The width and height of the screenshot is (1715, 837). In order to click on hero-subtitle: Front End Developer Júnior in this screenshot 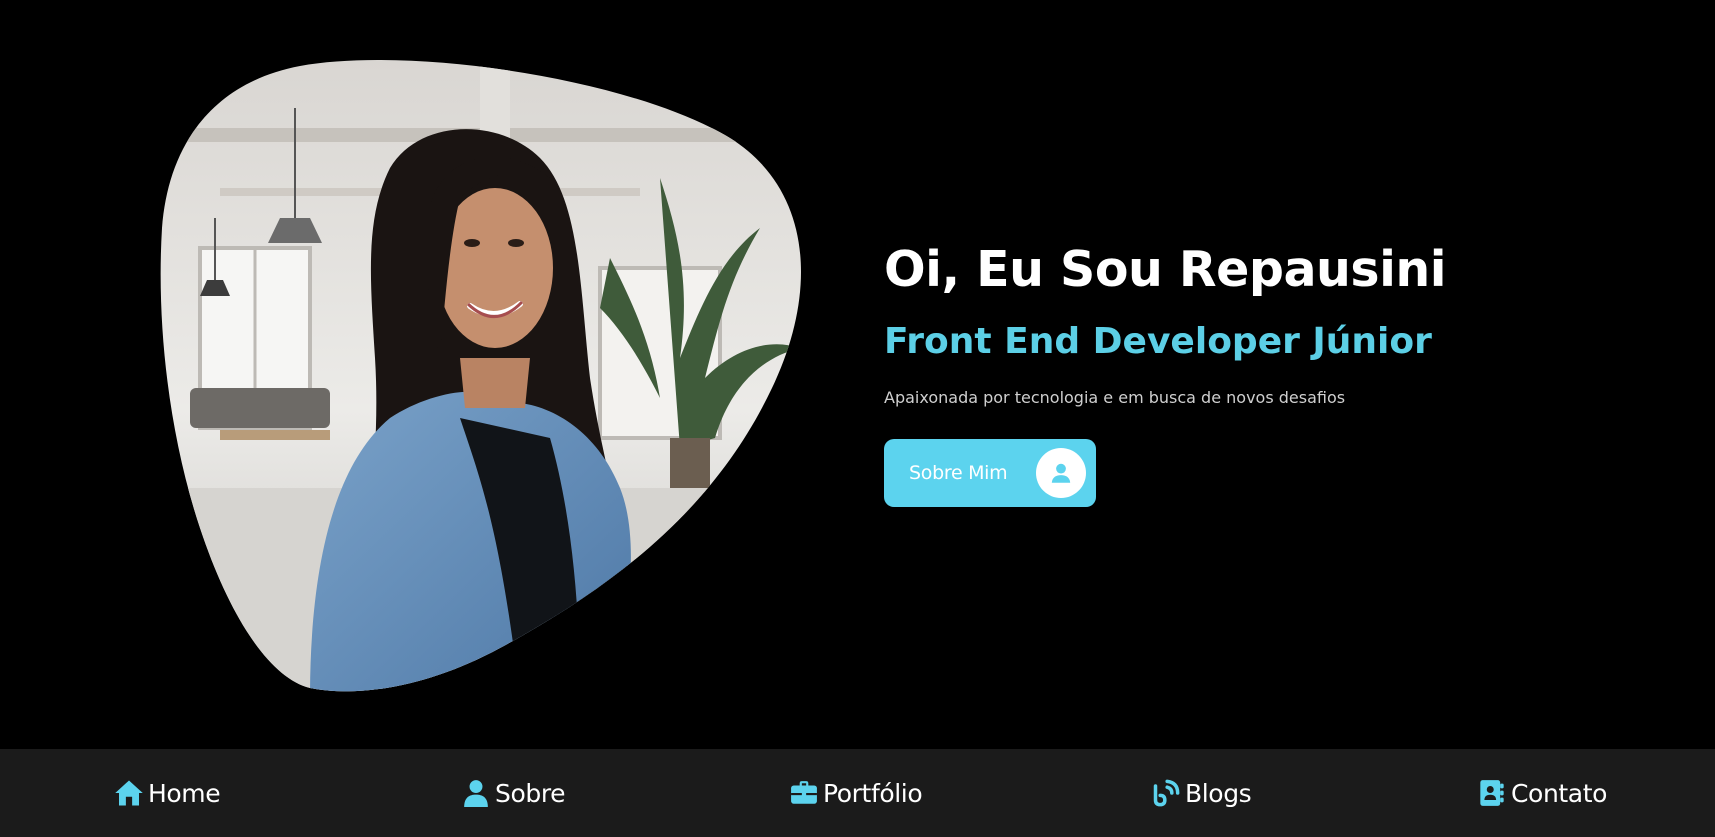, I will do `click(1158, 341)`.